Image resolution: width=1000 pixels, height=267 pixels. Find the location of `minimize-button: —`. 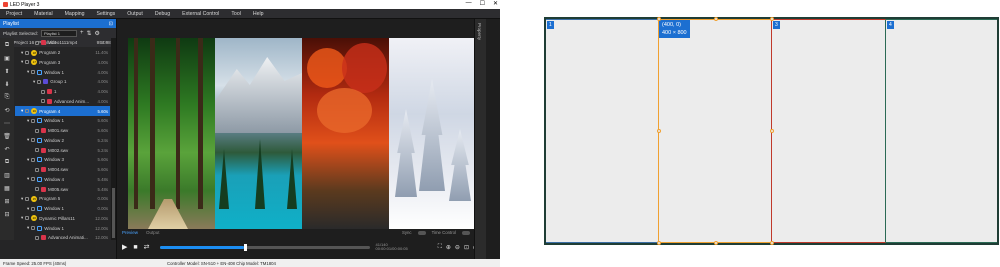

minimize-button: — is located at coordinates (469, 3).